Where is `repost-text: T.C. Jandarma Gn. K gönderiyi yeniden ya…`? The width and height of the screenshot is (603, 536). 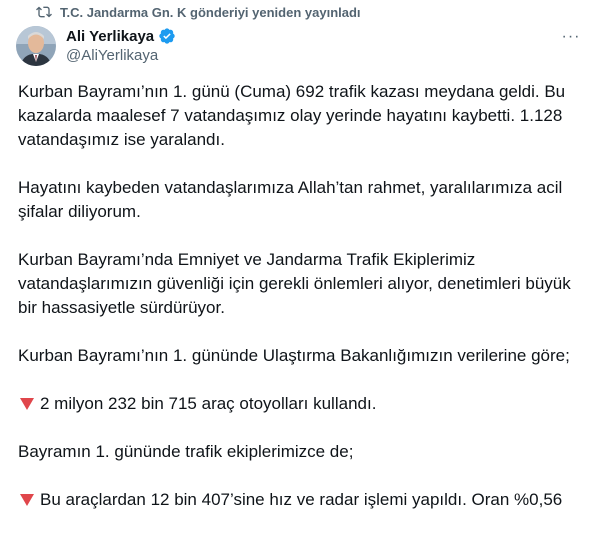 repost-text: T.C. Jandarma Gn. K gönderiyi yeniden ya… is located at coordinates (210, 12).